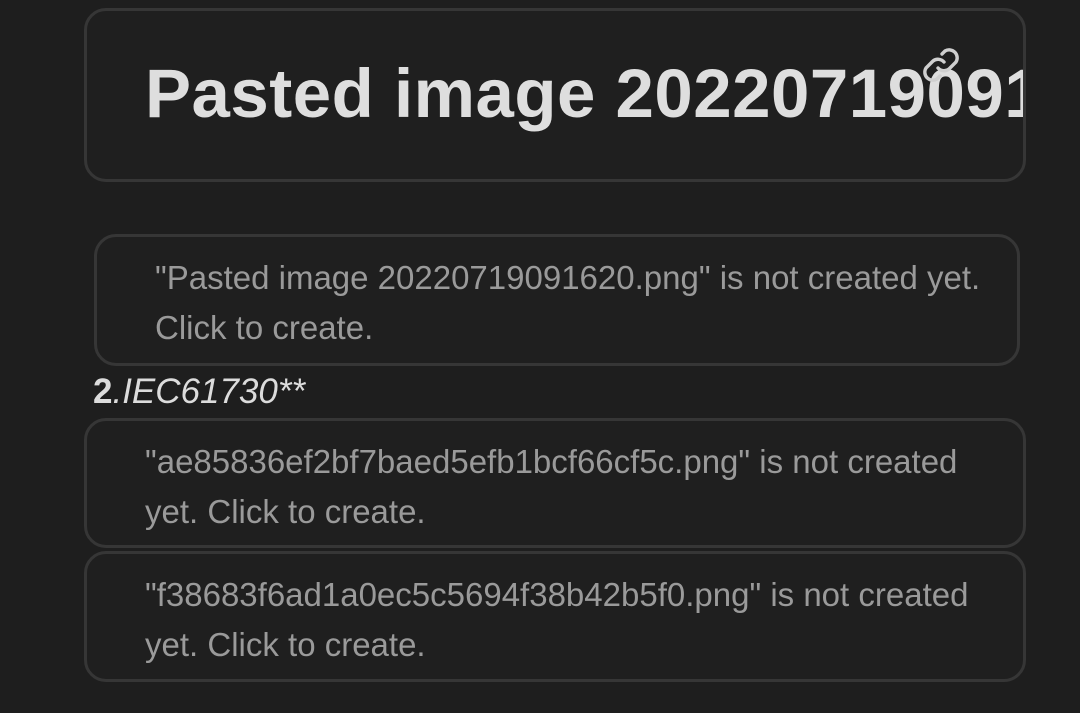 Image resolution: width=1080 pixels, height=713 pixels. I want to click on numbered-list-item: 2.IEC61730**, so click(199, 392).